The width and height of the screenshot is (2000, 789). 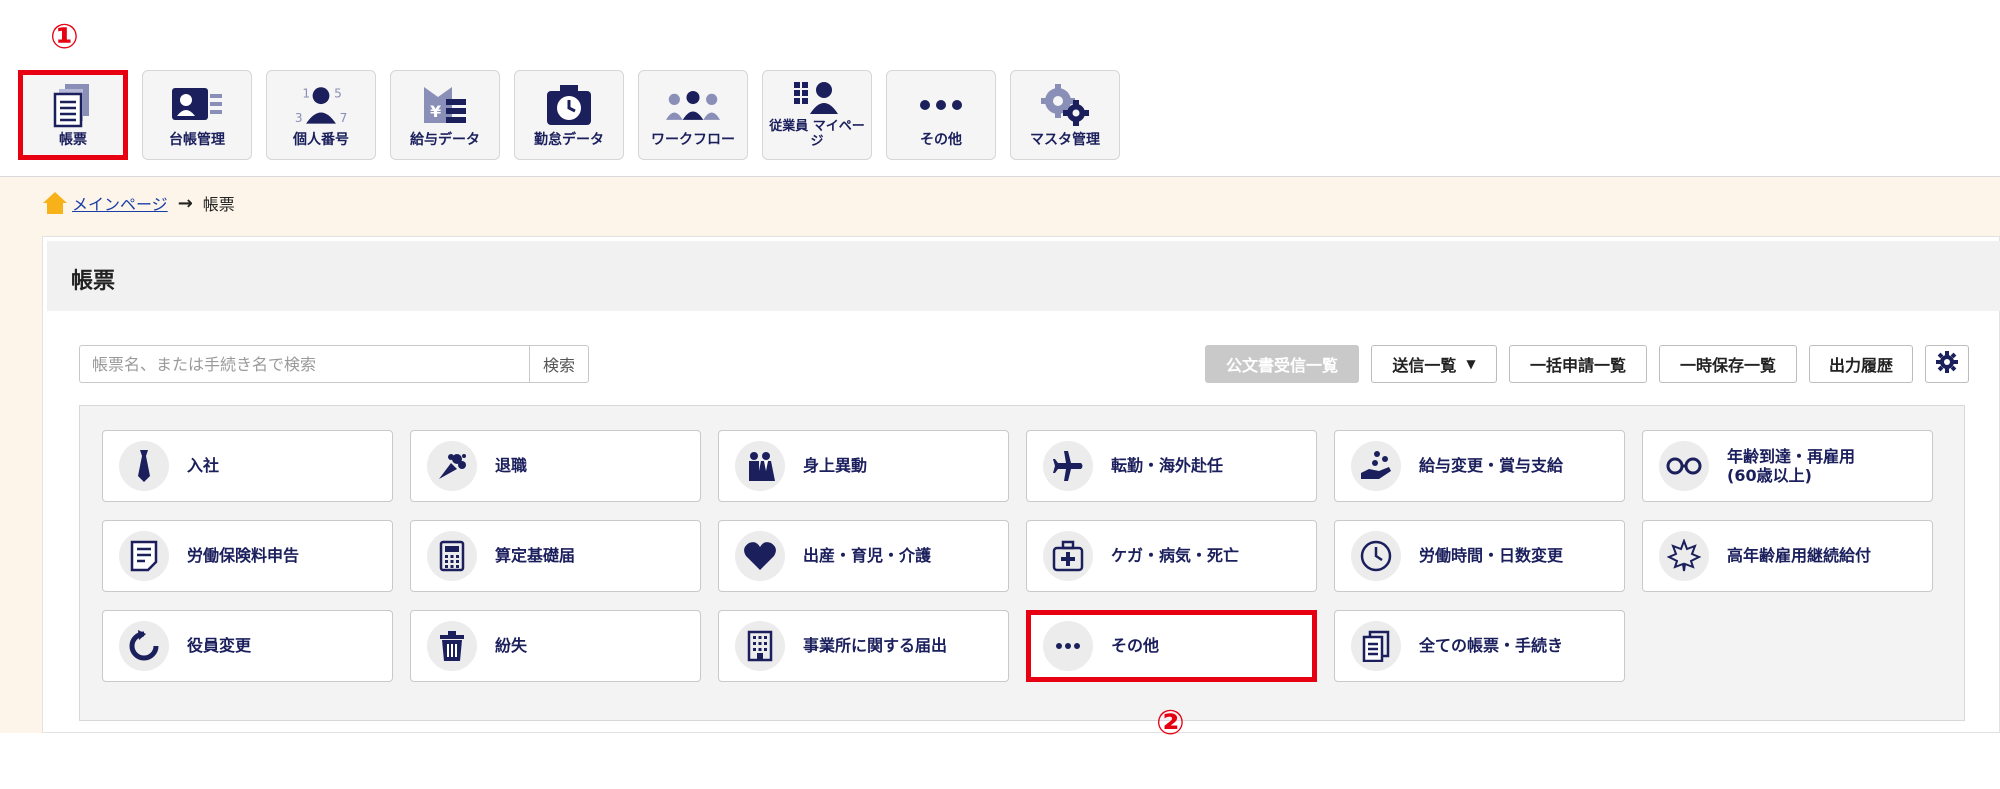 What do you see at coordinates (338, 93) in the screenshot?
I see `svg-text: 5` at bounding box center [338, 93].